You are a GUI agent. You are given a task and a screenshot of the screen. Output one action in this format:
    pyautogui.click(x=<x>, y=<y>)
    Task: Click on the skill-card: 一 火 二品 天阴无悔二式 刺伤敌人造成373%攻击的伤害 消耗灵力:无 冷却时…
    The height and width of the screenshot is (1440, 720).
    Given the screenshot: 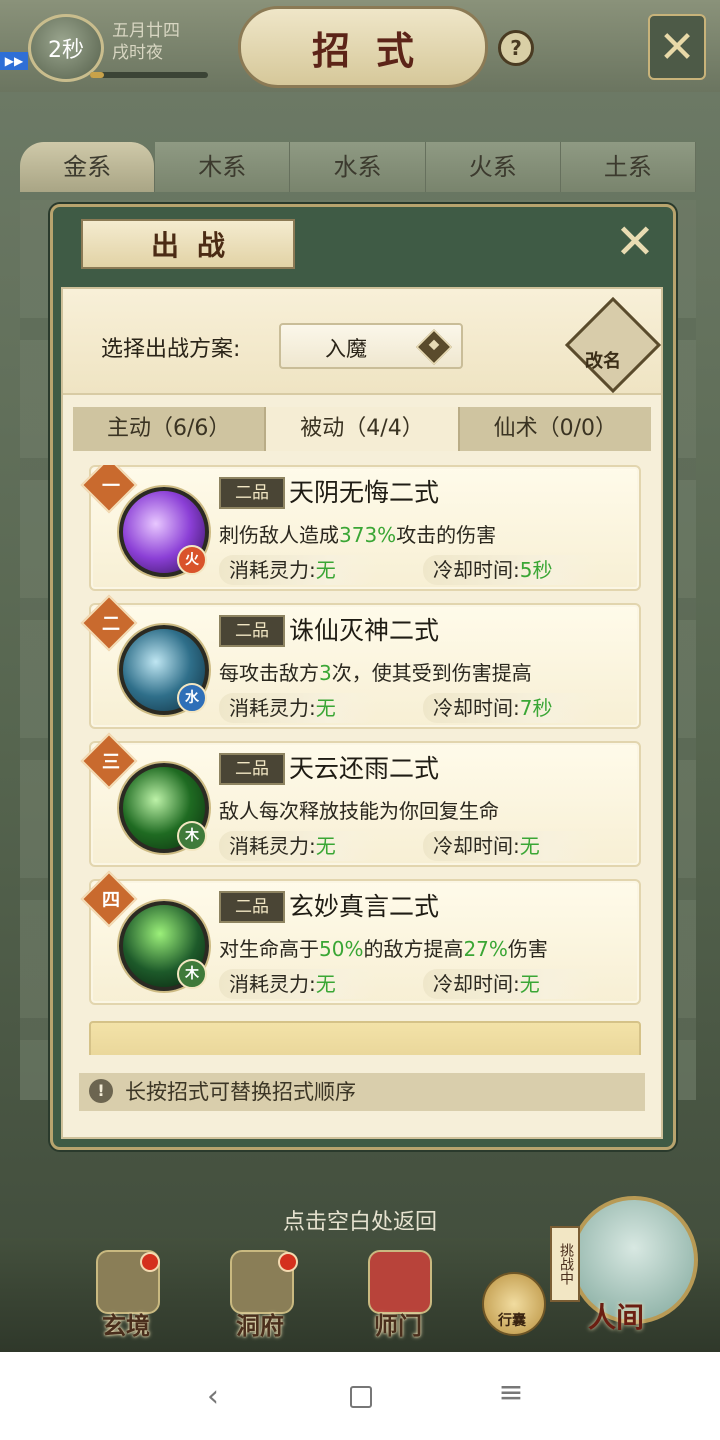 What is the action you would take?
    pyautogui.click(x=360, y=528)
    